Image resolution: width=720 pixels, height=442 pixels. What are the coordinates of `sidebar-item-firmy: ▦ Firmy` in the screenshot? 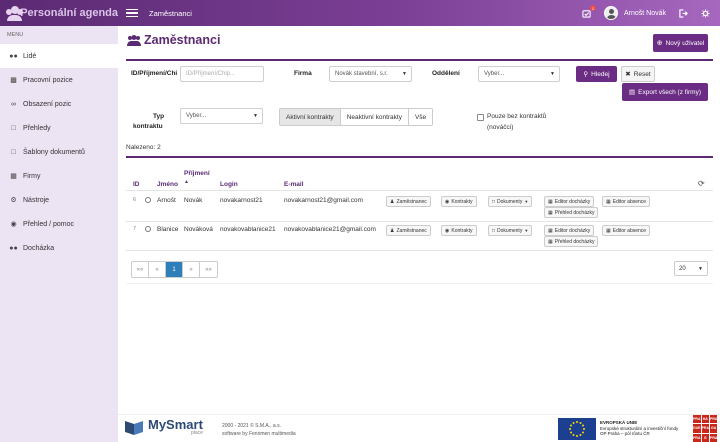 It's located at (59, 176).